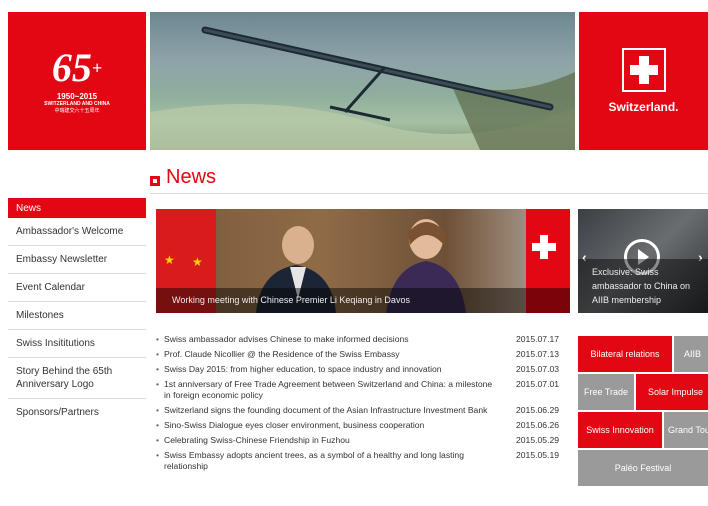 This screenshot has width=708, height=506. Describe the element at coordinates (538, 425) in the screenshot. I see `news-date: 2015.06.26` at that location.